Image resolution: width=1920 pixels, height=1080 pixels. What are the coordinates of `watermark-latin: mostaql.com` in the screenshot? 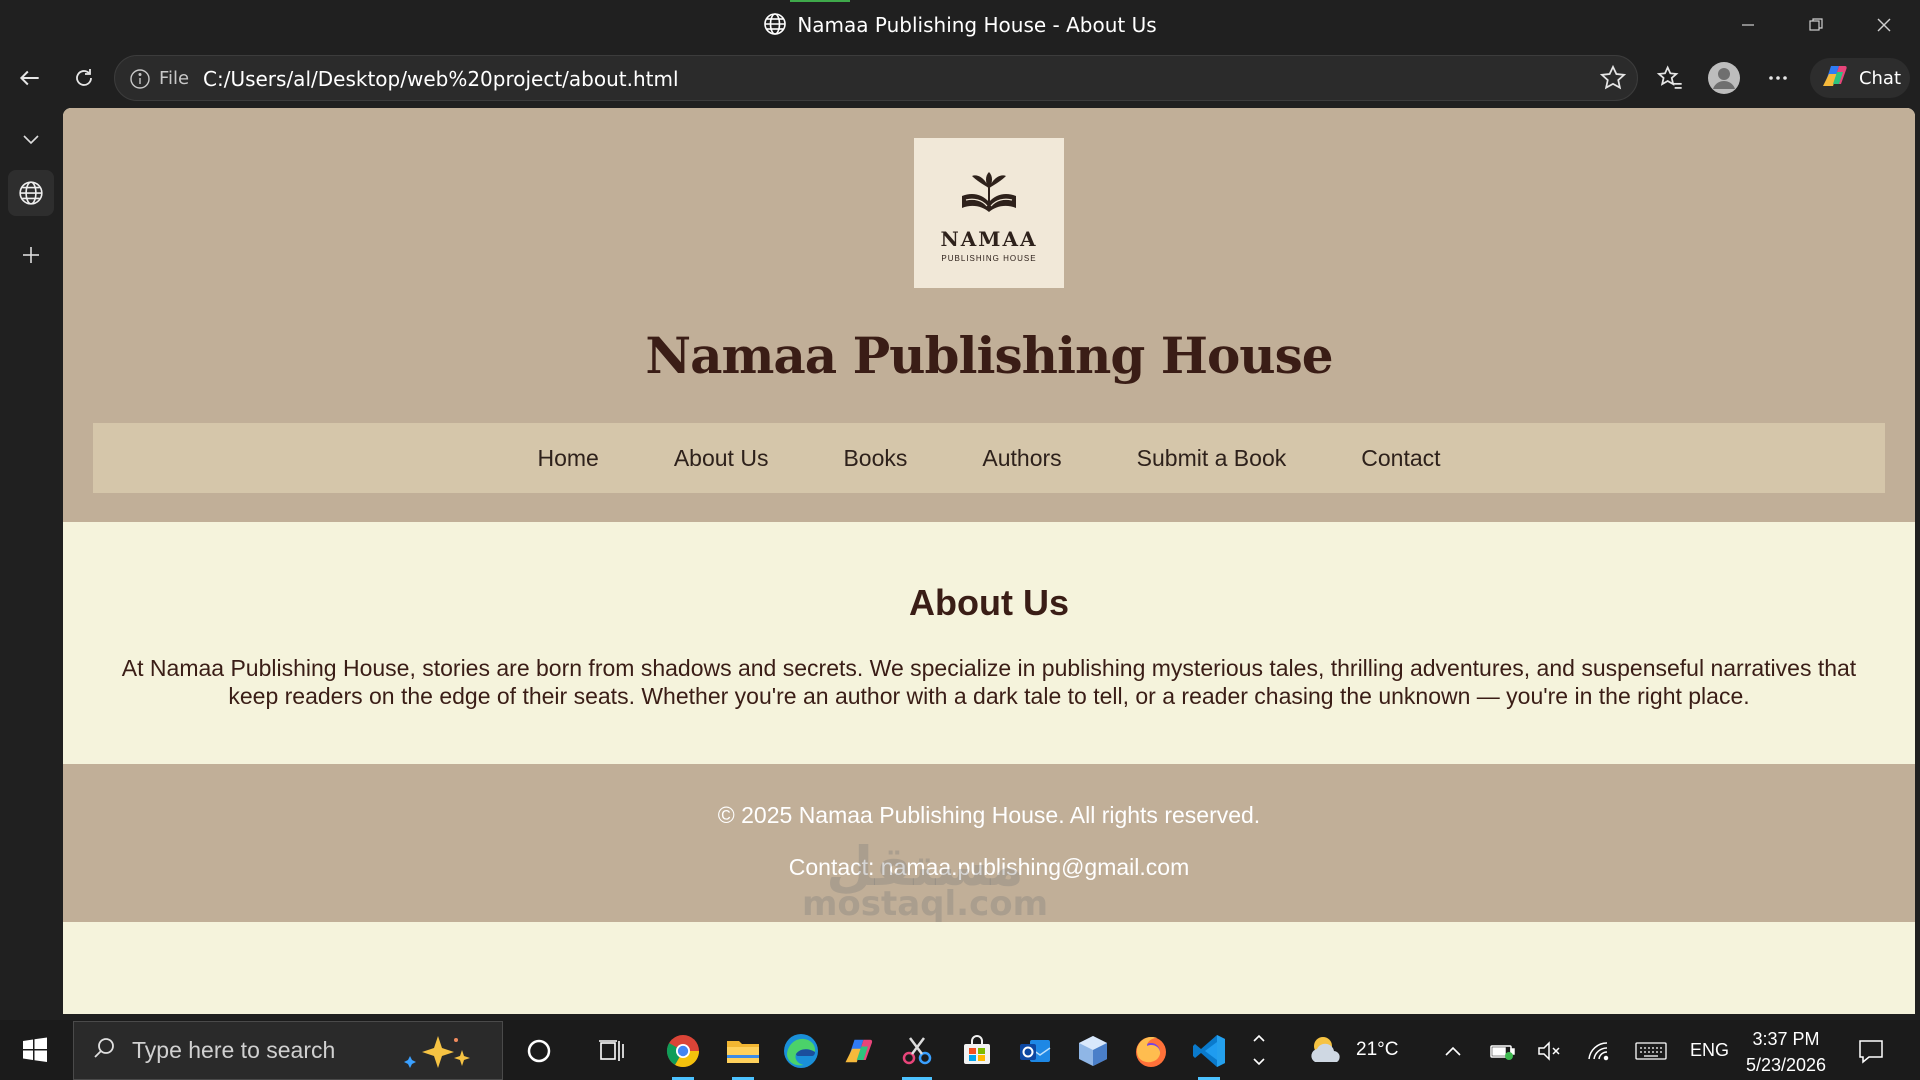 It's located at (925, 904).